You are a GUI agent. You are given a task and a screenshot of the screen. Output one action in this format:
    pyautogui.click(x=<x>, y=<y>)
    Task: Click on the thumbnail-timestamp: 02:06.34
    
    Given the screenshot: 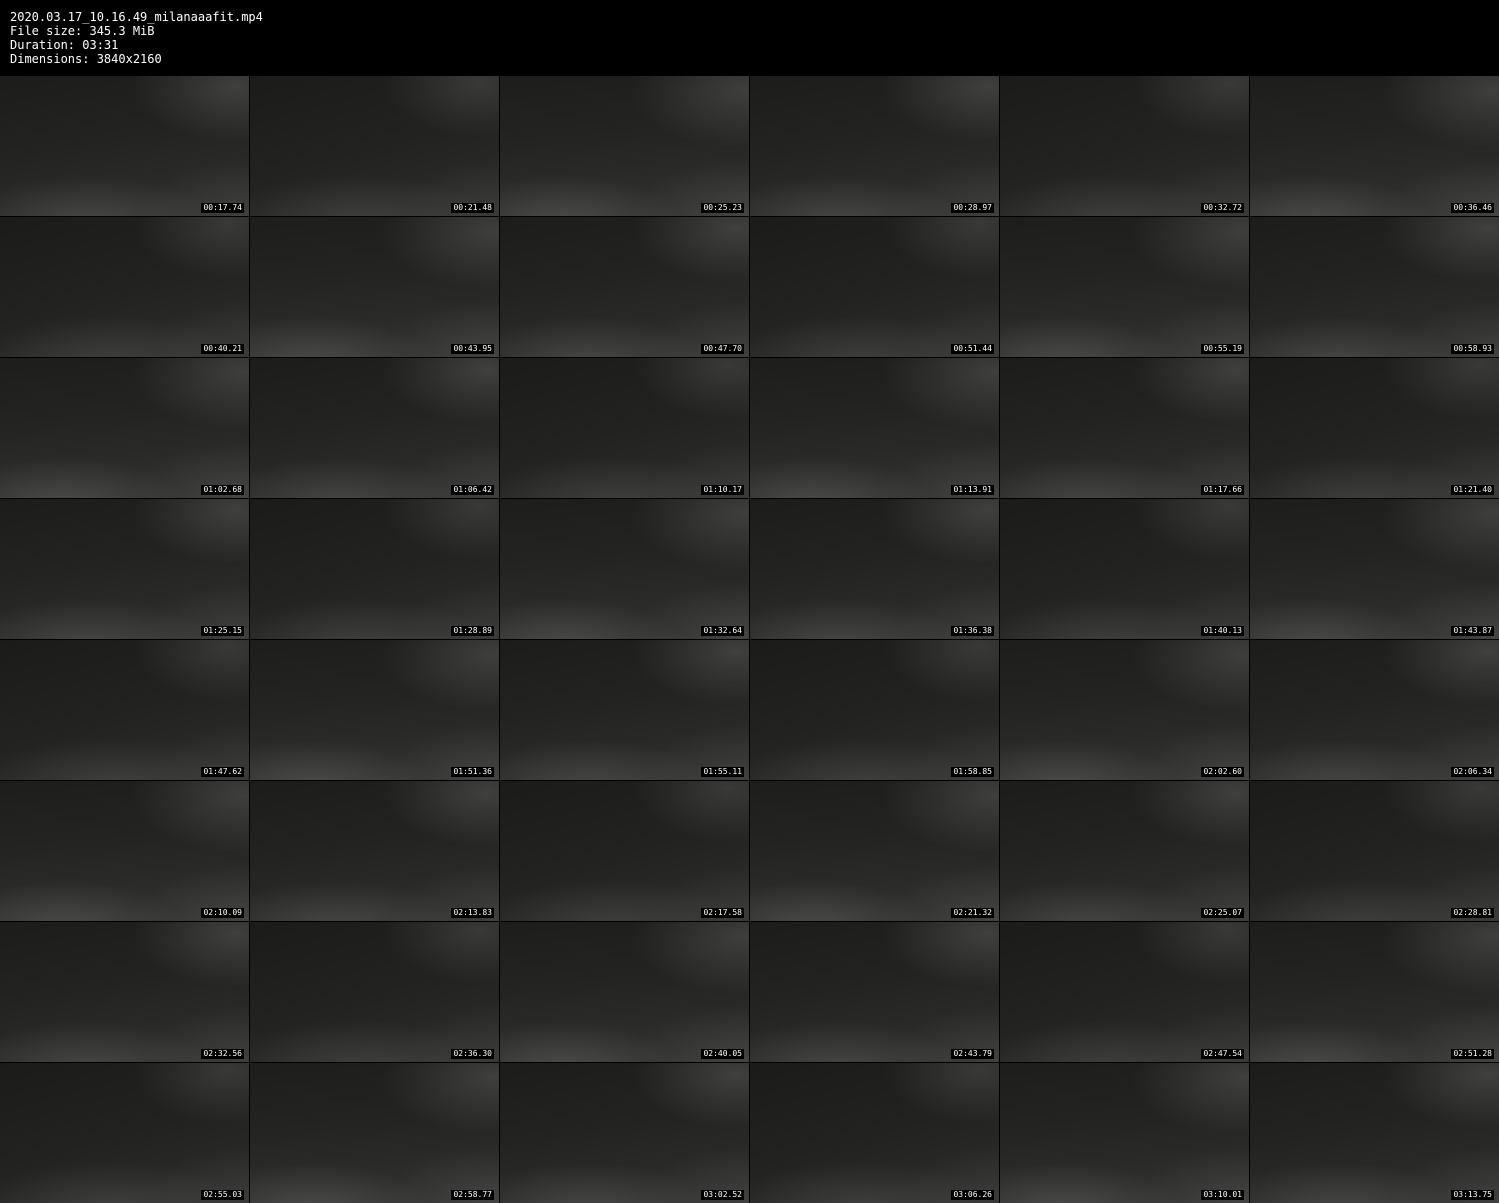 What is the action you would take?
    pyautogui.click(x=1472, y=772)
    